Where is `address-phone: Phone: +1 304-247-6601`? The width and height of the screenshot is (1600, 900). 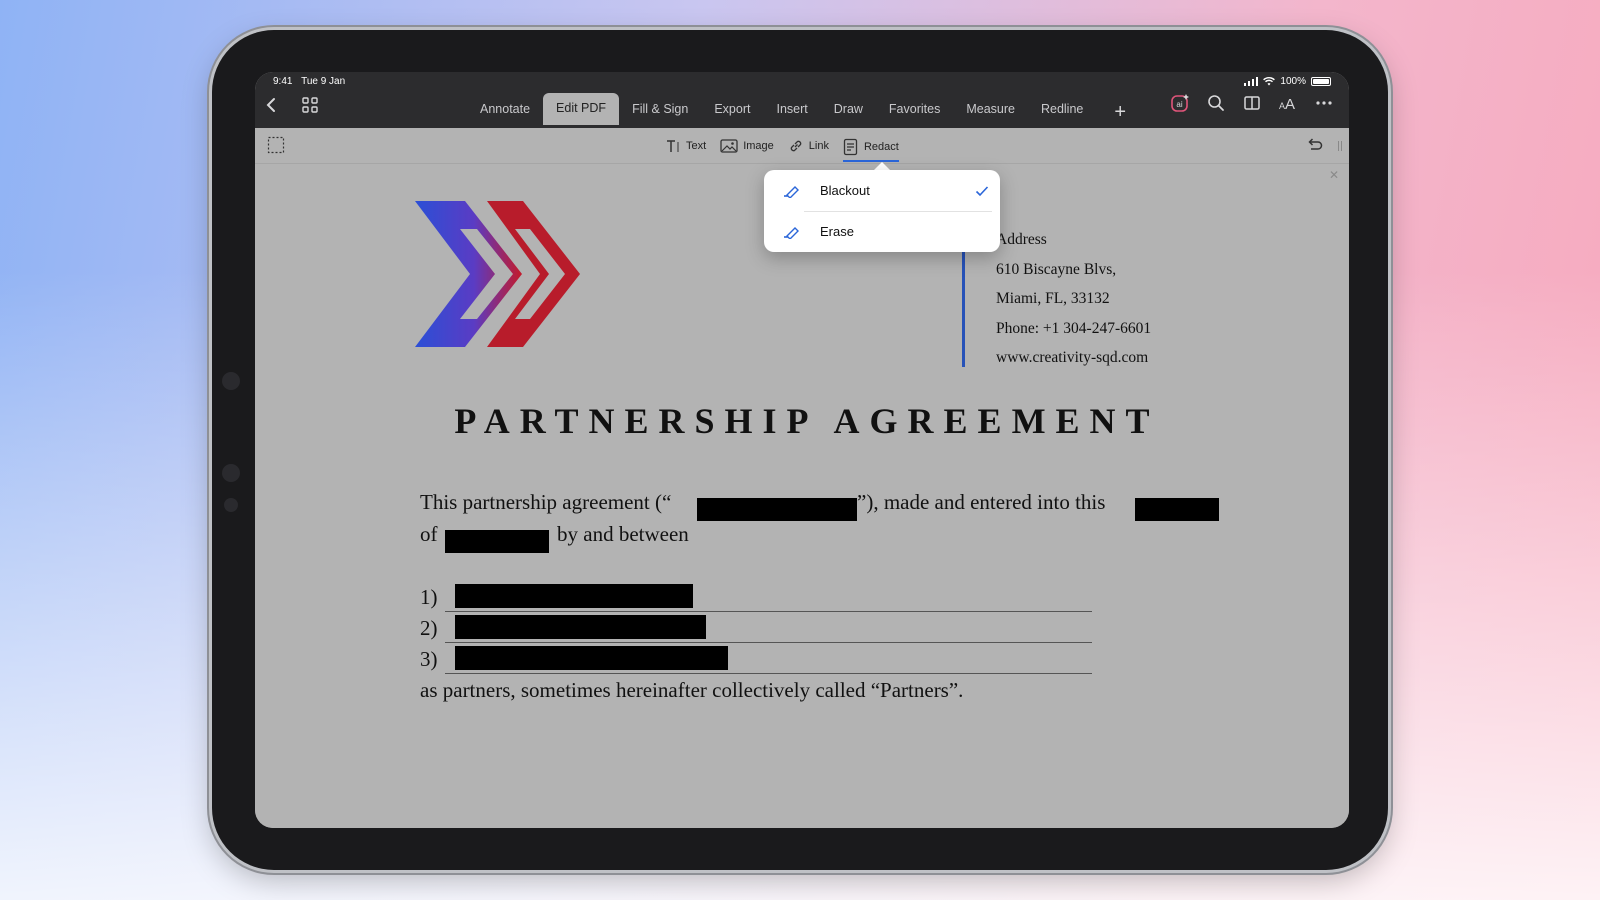 address-phone: Phone: +1 304-247-6601 is located at coordinates (1074, 328).